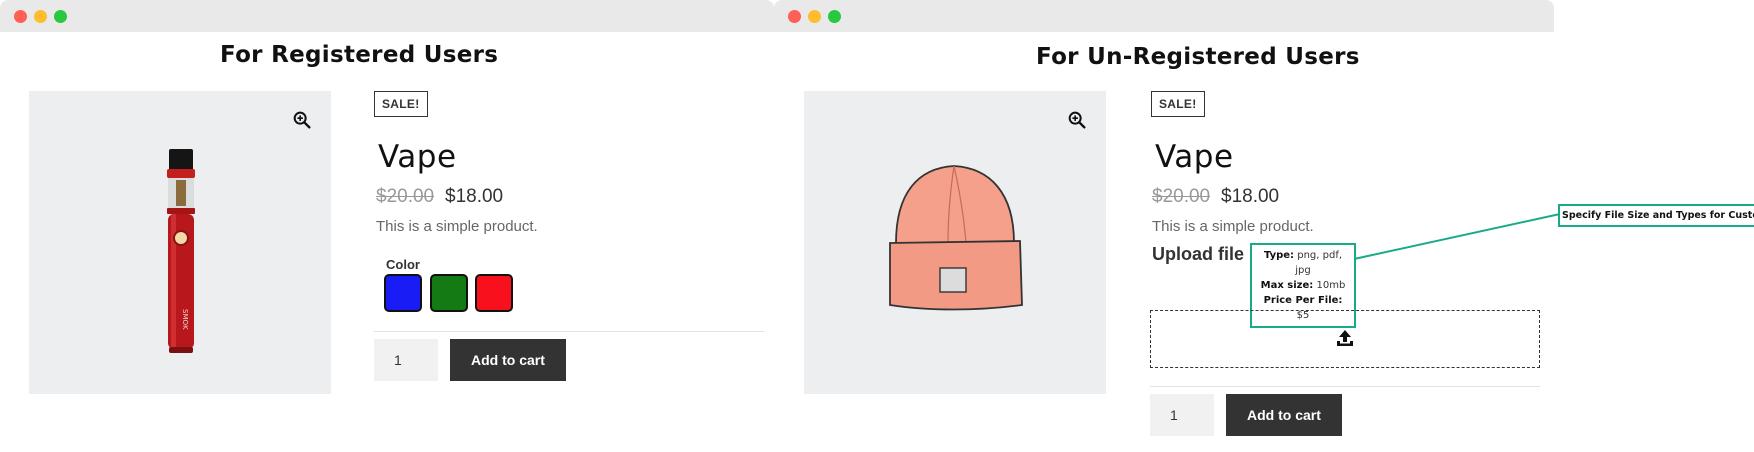 The width and height of the screenshot is (1754, 452). What do you see at coordinates (1457, 236) in the screenshot?
I see `callout-connector-line` at bounding box center [1457, 236].